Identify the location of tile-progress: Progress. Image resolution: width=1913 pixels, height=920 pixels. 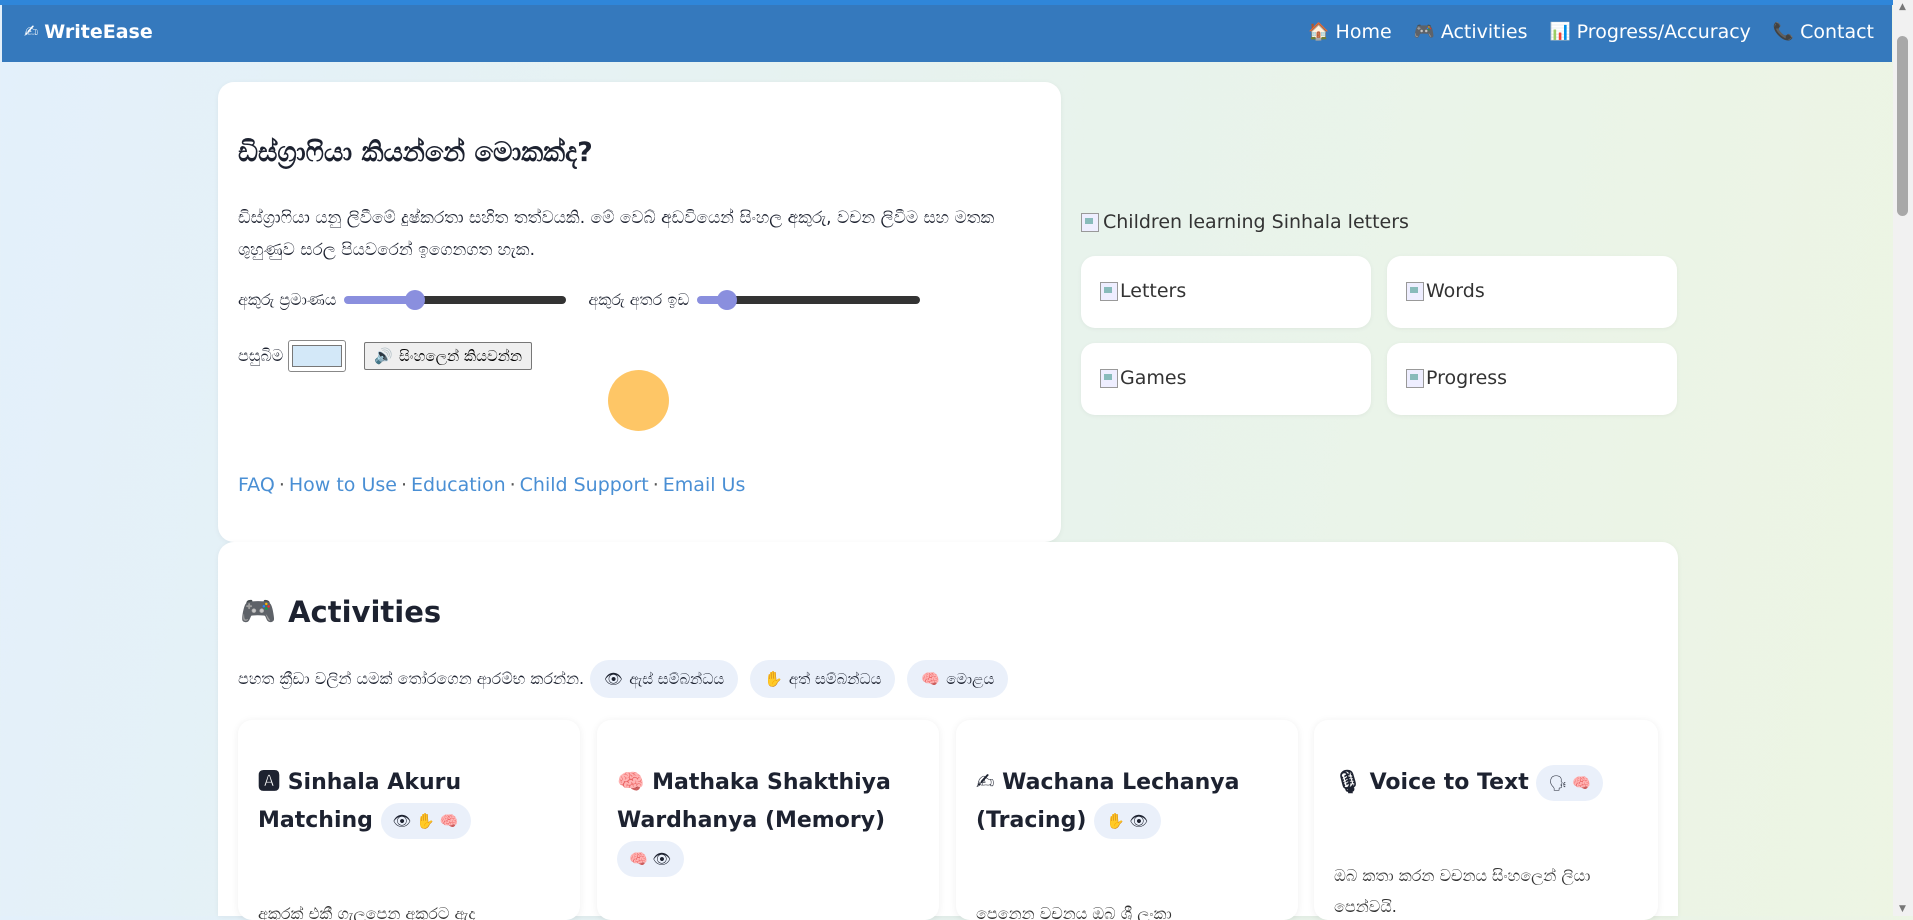
(1532, 379).